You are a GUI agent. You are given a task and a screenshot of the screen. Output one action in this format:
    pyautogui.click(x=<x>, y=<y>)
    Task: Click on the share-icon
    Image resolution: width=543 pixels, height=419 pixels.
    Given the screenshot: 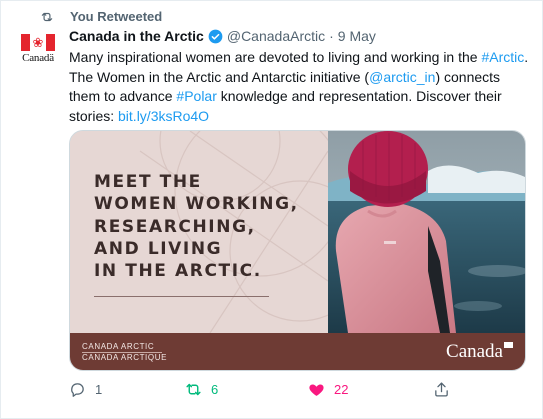 What is the action you would take?
    pyautogui.click(x=441, y=389)
    